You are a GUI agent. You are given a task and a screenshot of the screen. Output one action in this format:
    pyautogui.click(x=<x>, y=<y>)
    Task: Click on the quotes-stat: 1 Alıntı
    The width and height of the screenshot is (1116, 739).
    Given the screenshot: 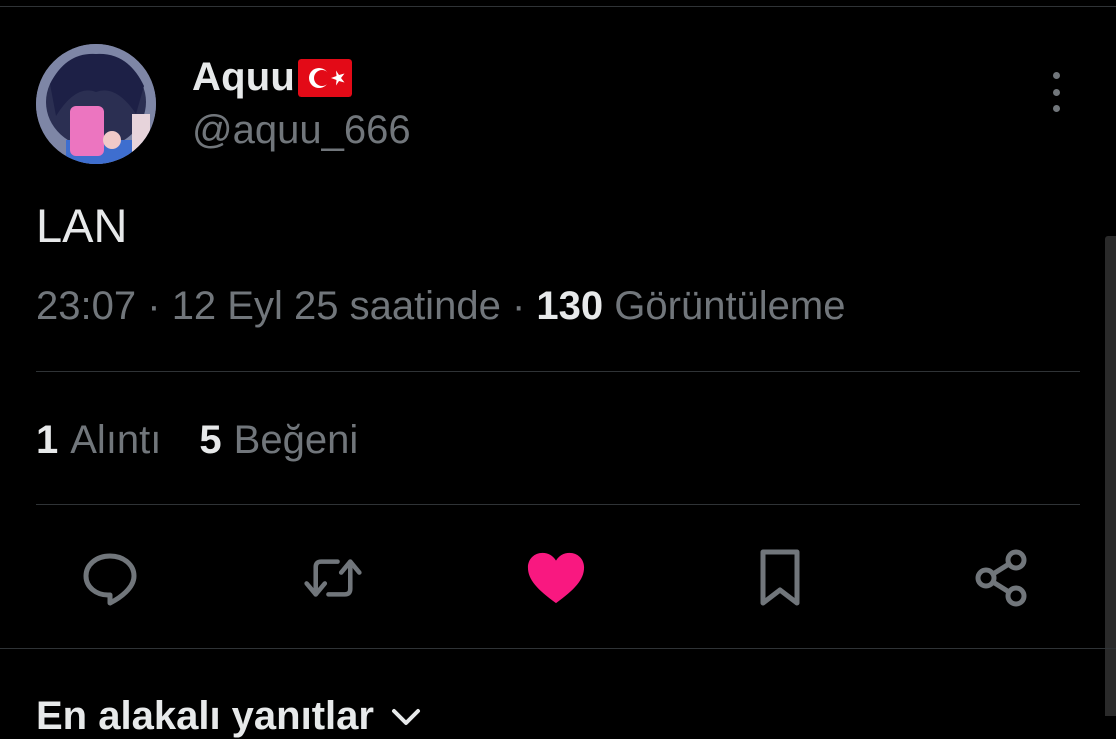 What is the action you would take?
    pyautogui.click(x=98, y=440)
    